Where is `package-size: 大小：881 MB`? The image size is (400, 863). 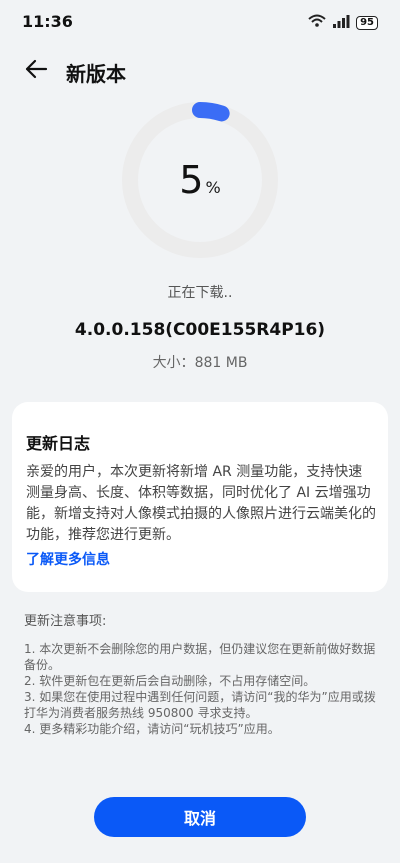
package-size: 大小：881 MB is located at coordinates (200, 362).